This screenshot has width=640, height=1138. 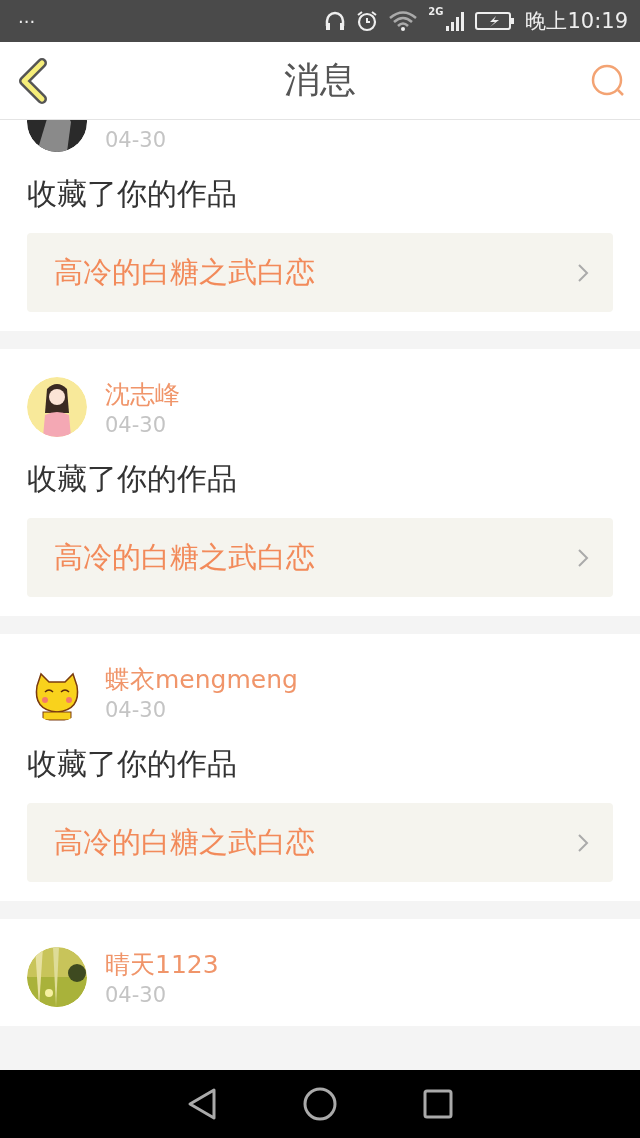 What do you see at coordinates (33, 80) in the screenshot?
I see `back-button` at bounding box center [33, 80].